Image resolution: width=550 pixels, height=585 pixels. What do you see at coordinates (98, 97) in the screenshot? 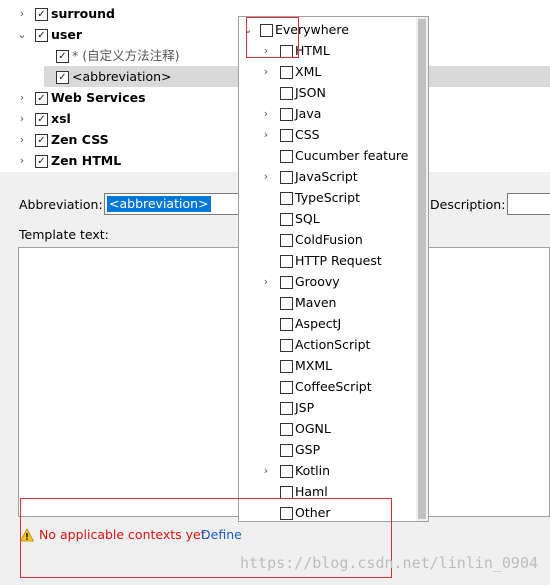
I see `tree-group-label: Web Services` at bounding box center [98, 97].